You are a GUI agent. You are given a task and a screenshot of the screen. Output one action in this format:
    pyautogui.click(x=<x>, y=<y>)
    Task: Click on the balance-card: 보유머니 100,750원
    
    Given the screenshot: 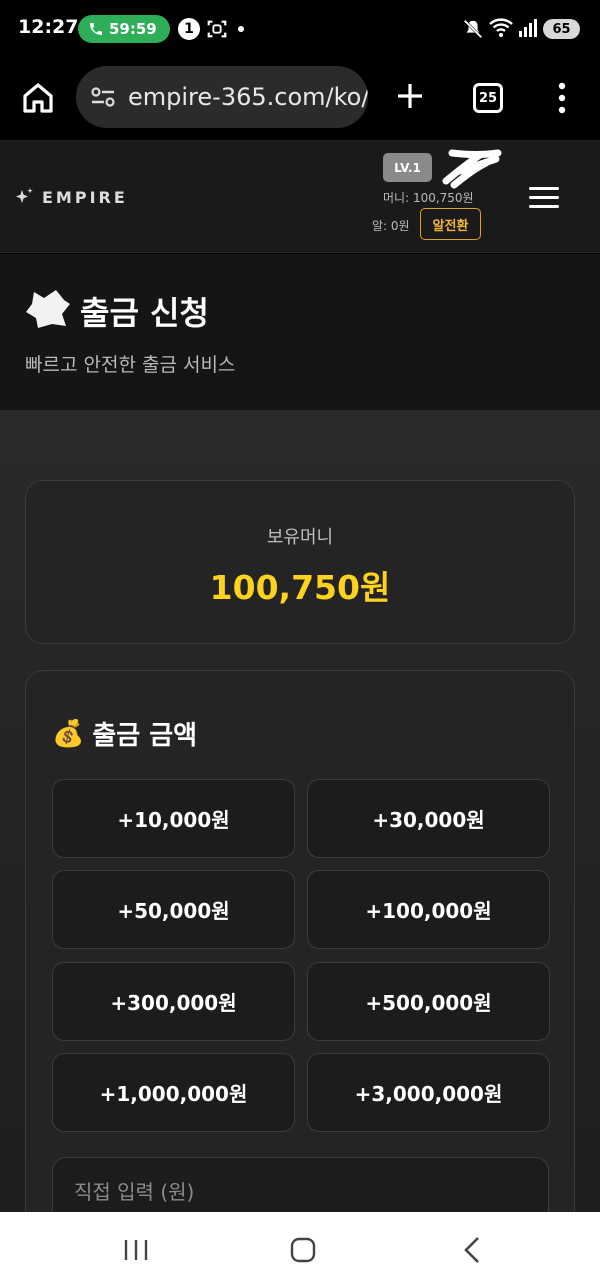 What is the action you would take?
    pyautogui.click(x=300, y=562)
    